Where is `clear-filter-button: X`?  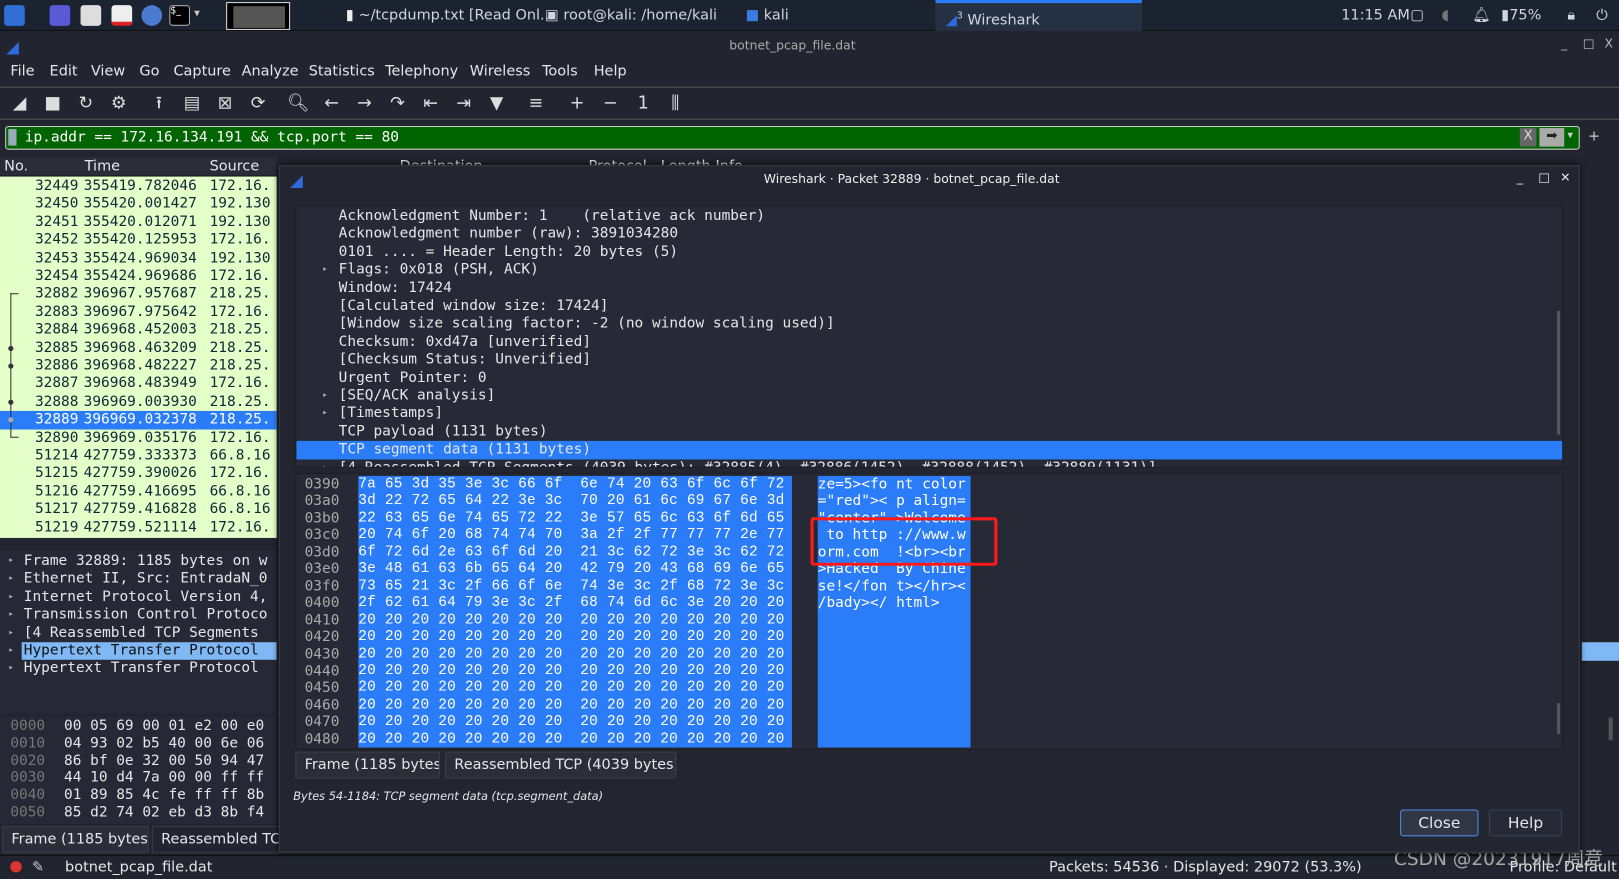
clear-filter-button: X is located at coordinates (1528, 137).